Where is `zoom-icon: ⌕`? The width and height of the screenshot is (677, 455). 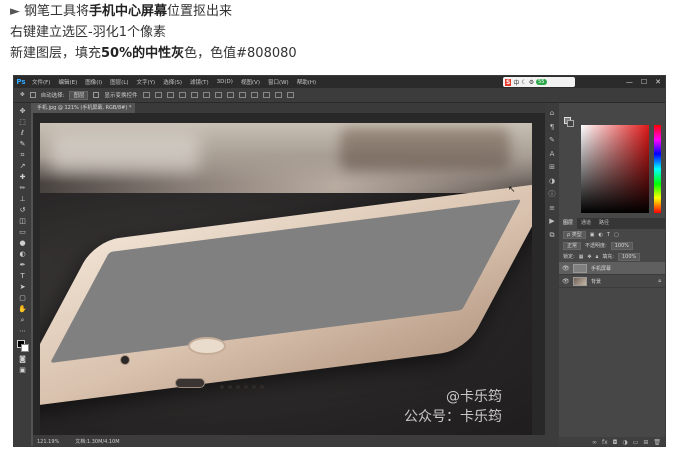
zoom-icon: ⌕ is located at coordinates (23, 320).